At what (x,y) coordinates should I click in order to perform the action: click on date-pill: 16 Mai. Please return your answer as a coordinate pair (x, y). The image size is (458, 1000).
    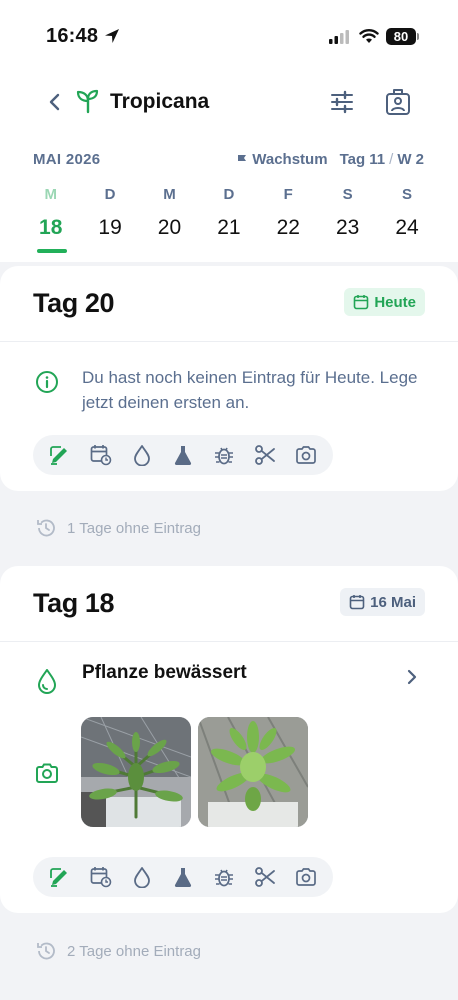
    Looking at the image, I should click on (382, 602).